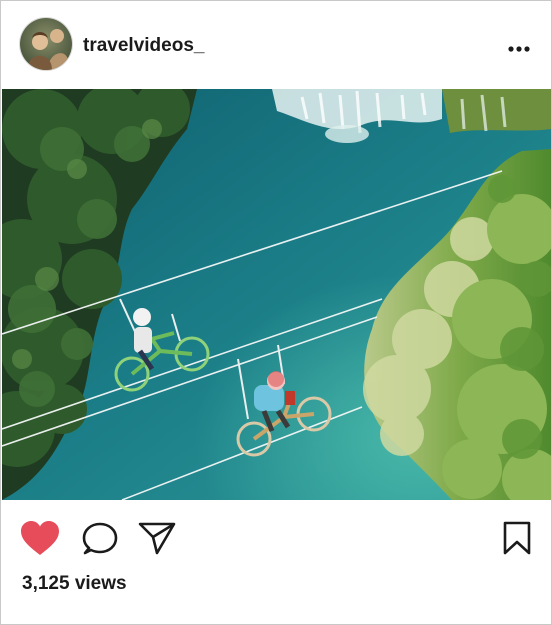 The height and width of the screenshot is (625, 552). I want to click on more-horizontal-icon, so click(519, 49).